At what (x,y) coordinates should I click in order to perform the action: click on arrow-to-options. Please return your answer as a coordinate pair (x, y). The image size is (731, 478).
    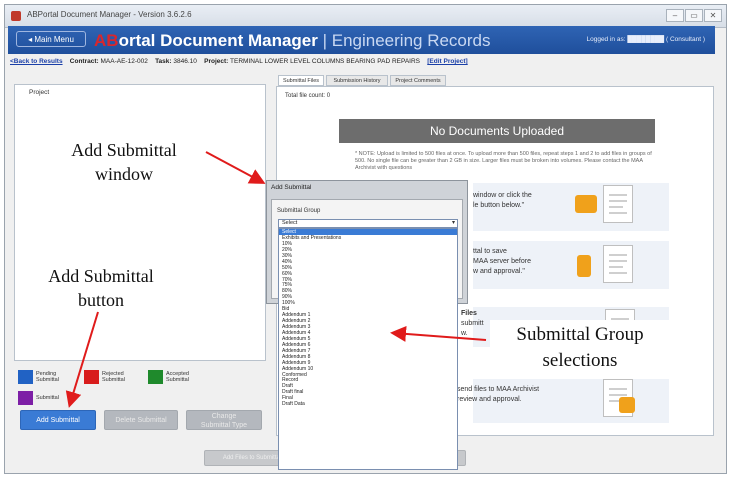
    Looking at the image, I should click on (438, 333).